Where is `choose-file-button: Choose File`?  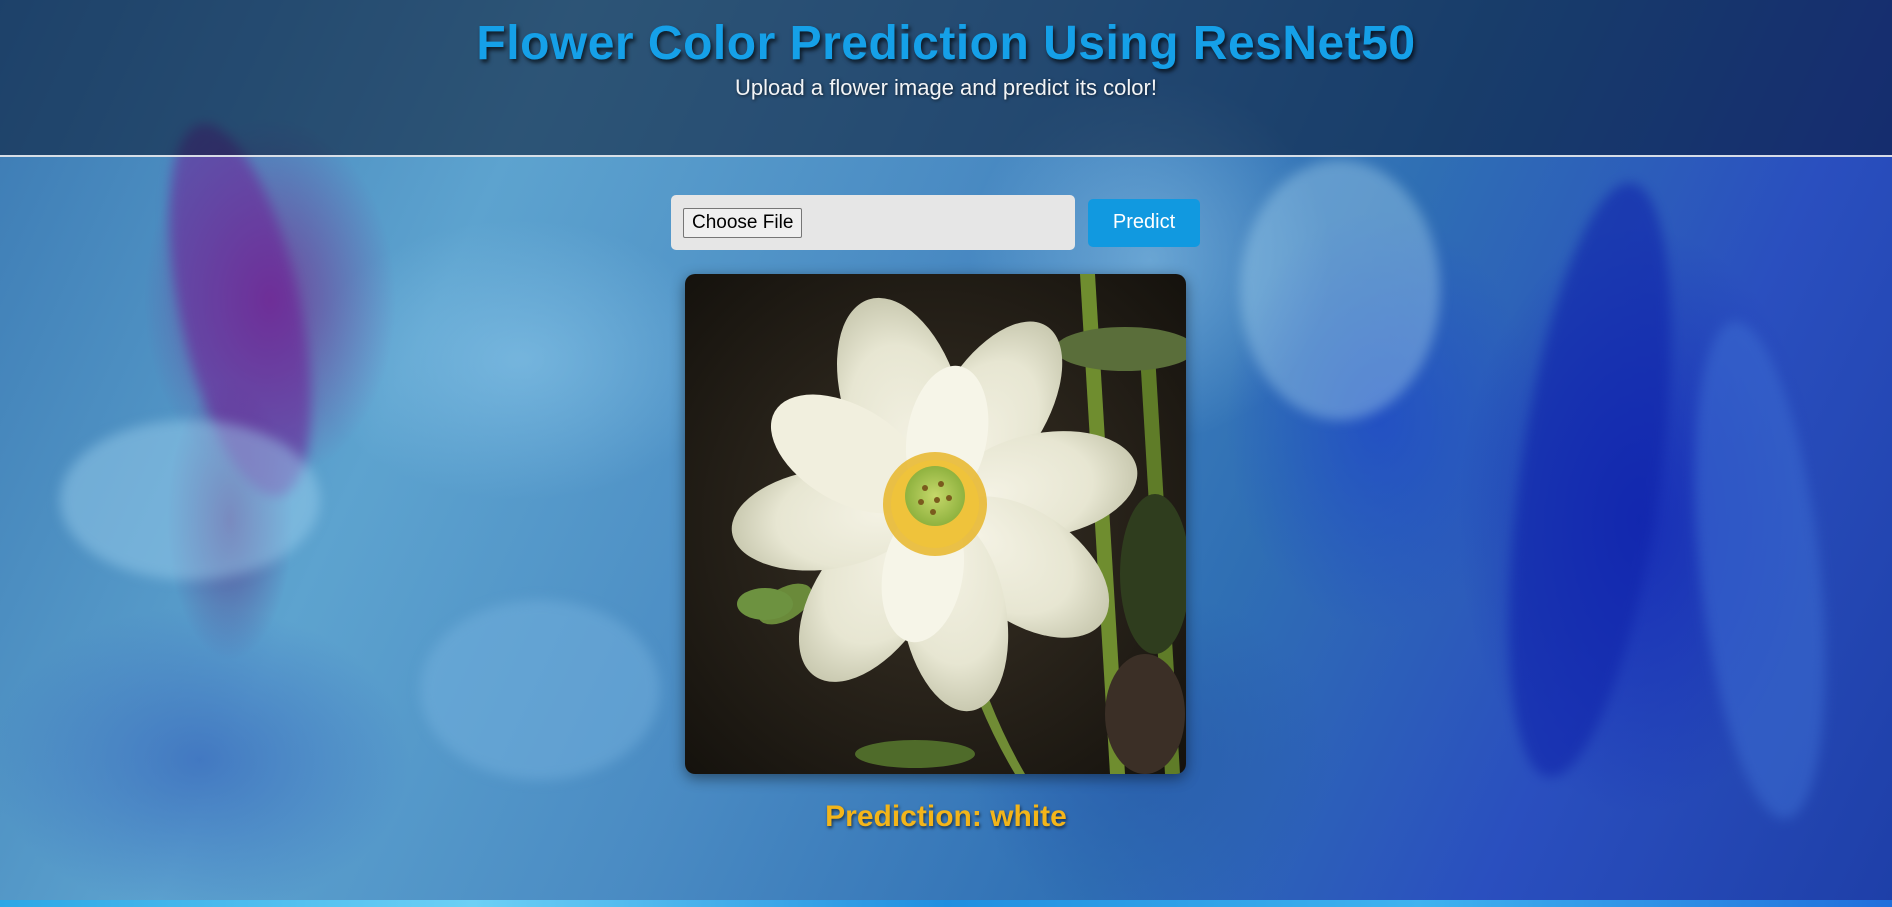 choose-file-button: Choose File is located at coordinates (743, 222).